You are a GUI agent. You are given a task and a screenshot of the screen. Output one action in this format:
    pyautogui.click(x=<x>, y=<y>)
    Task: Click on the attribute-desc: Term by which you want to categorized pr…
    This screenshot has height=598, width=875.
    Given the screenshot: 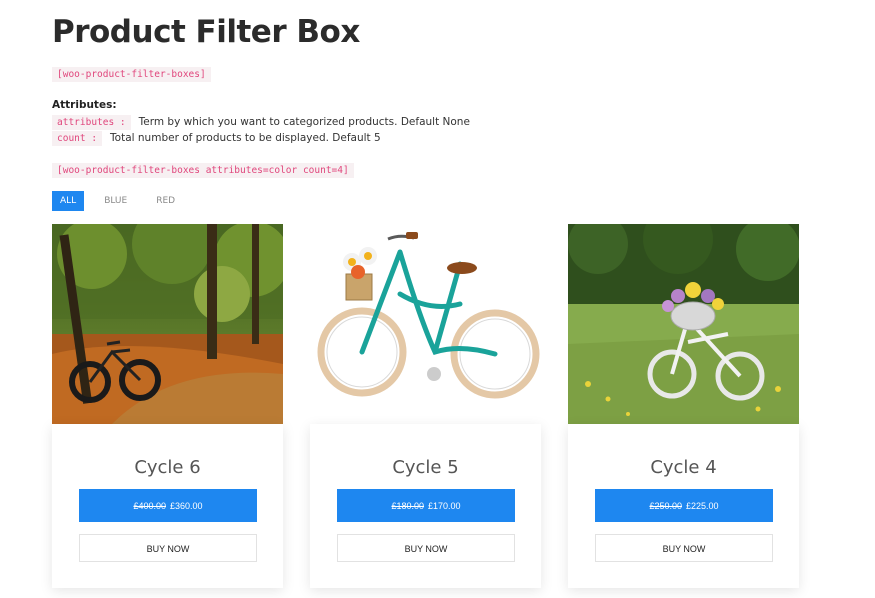 What is the action you would take?
    pyautogui.click(x=304, y=122)
    